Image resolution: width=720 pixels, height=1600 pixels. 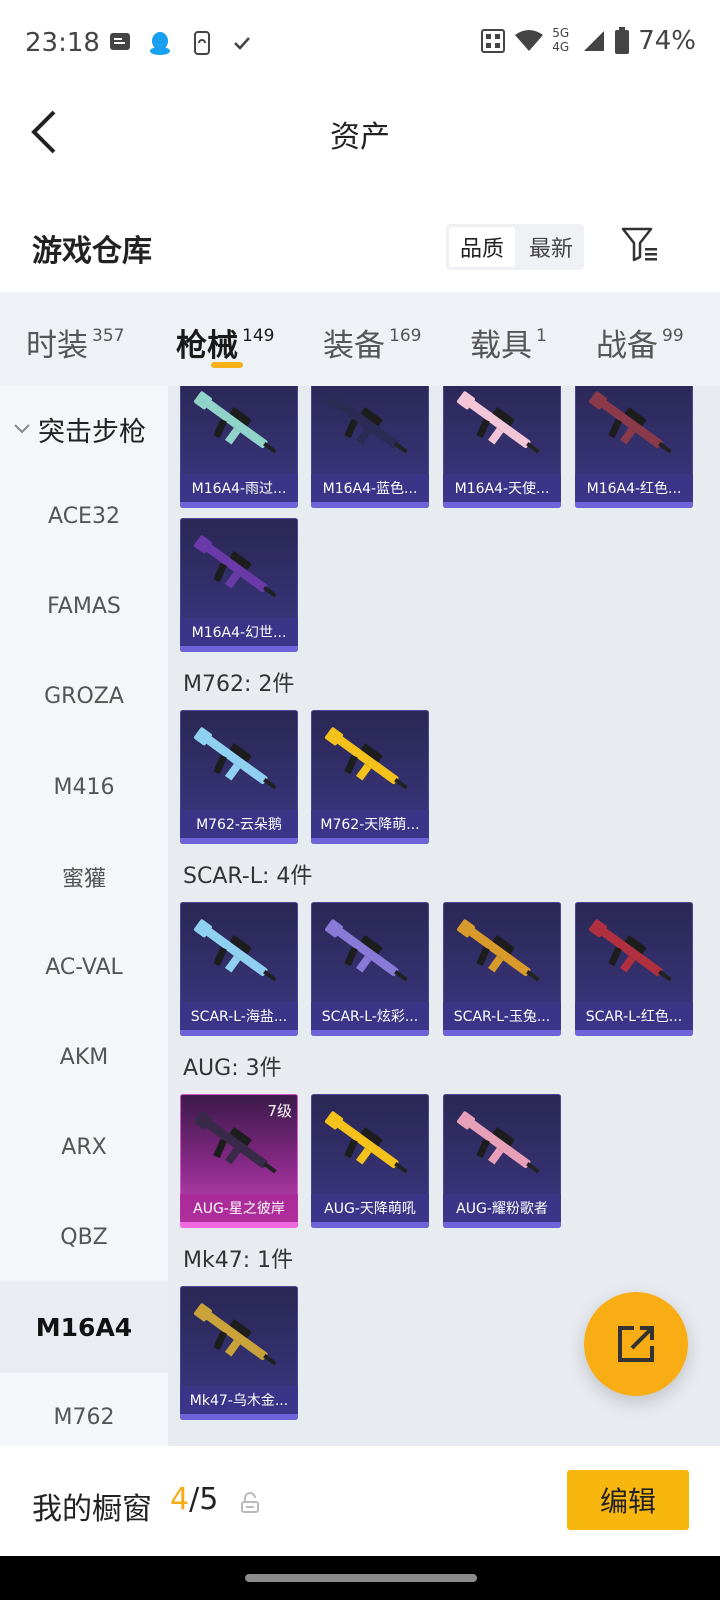 I want to click on sidebar-item: ACE32, so click(x=84, y=516).